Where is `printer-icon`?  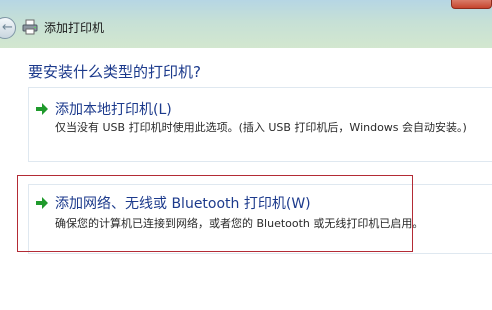 printer-icon is located at coordinates (30, 27).